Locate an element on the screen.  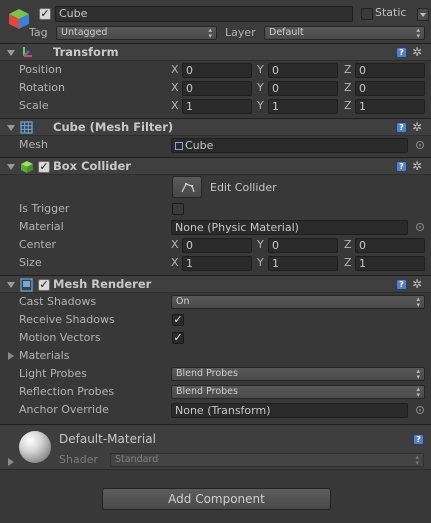
gameobject-name-field: Cube is located at coordinates (204, 14).